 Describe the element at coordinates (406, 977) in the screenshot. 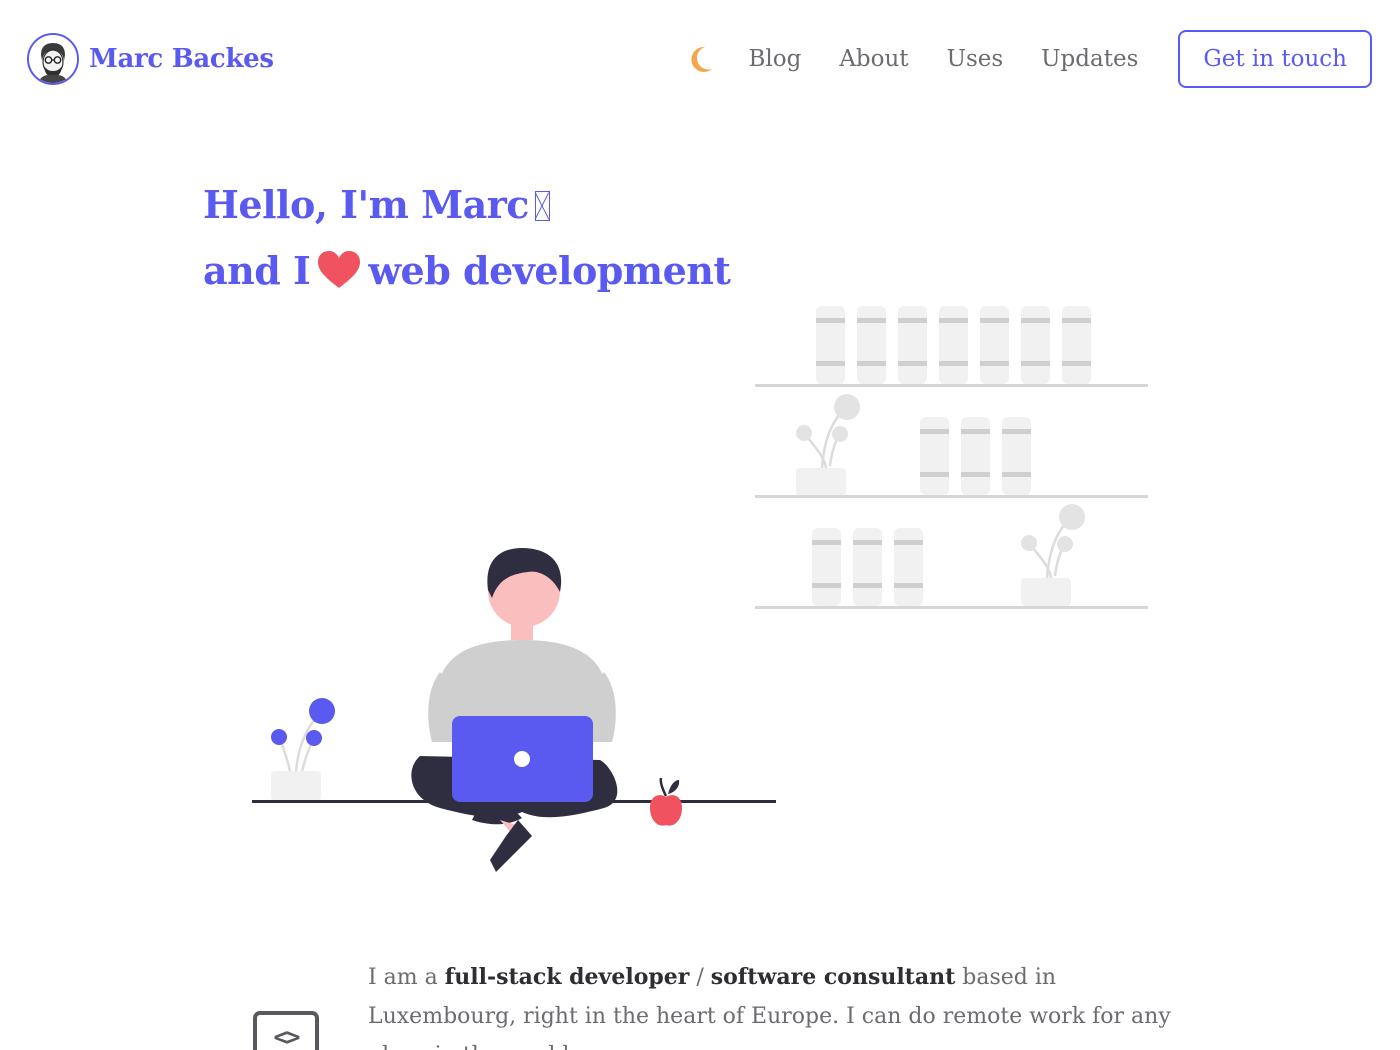

I see `about-text-1: I am a` at that location.